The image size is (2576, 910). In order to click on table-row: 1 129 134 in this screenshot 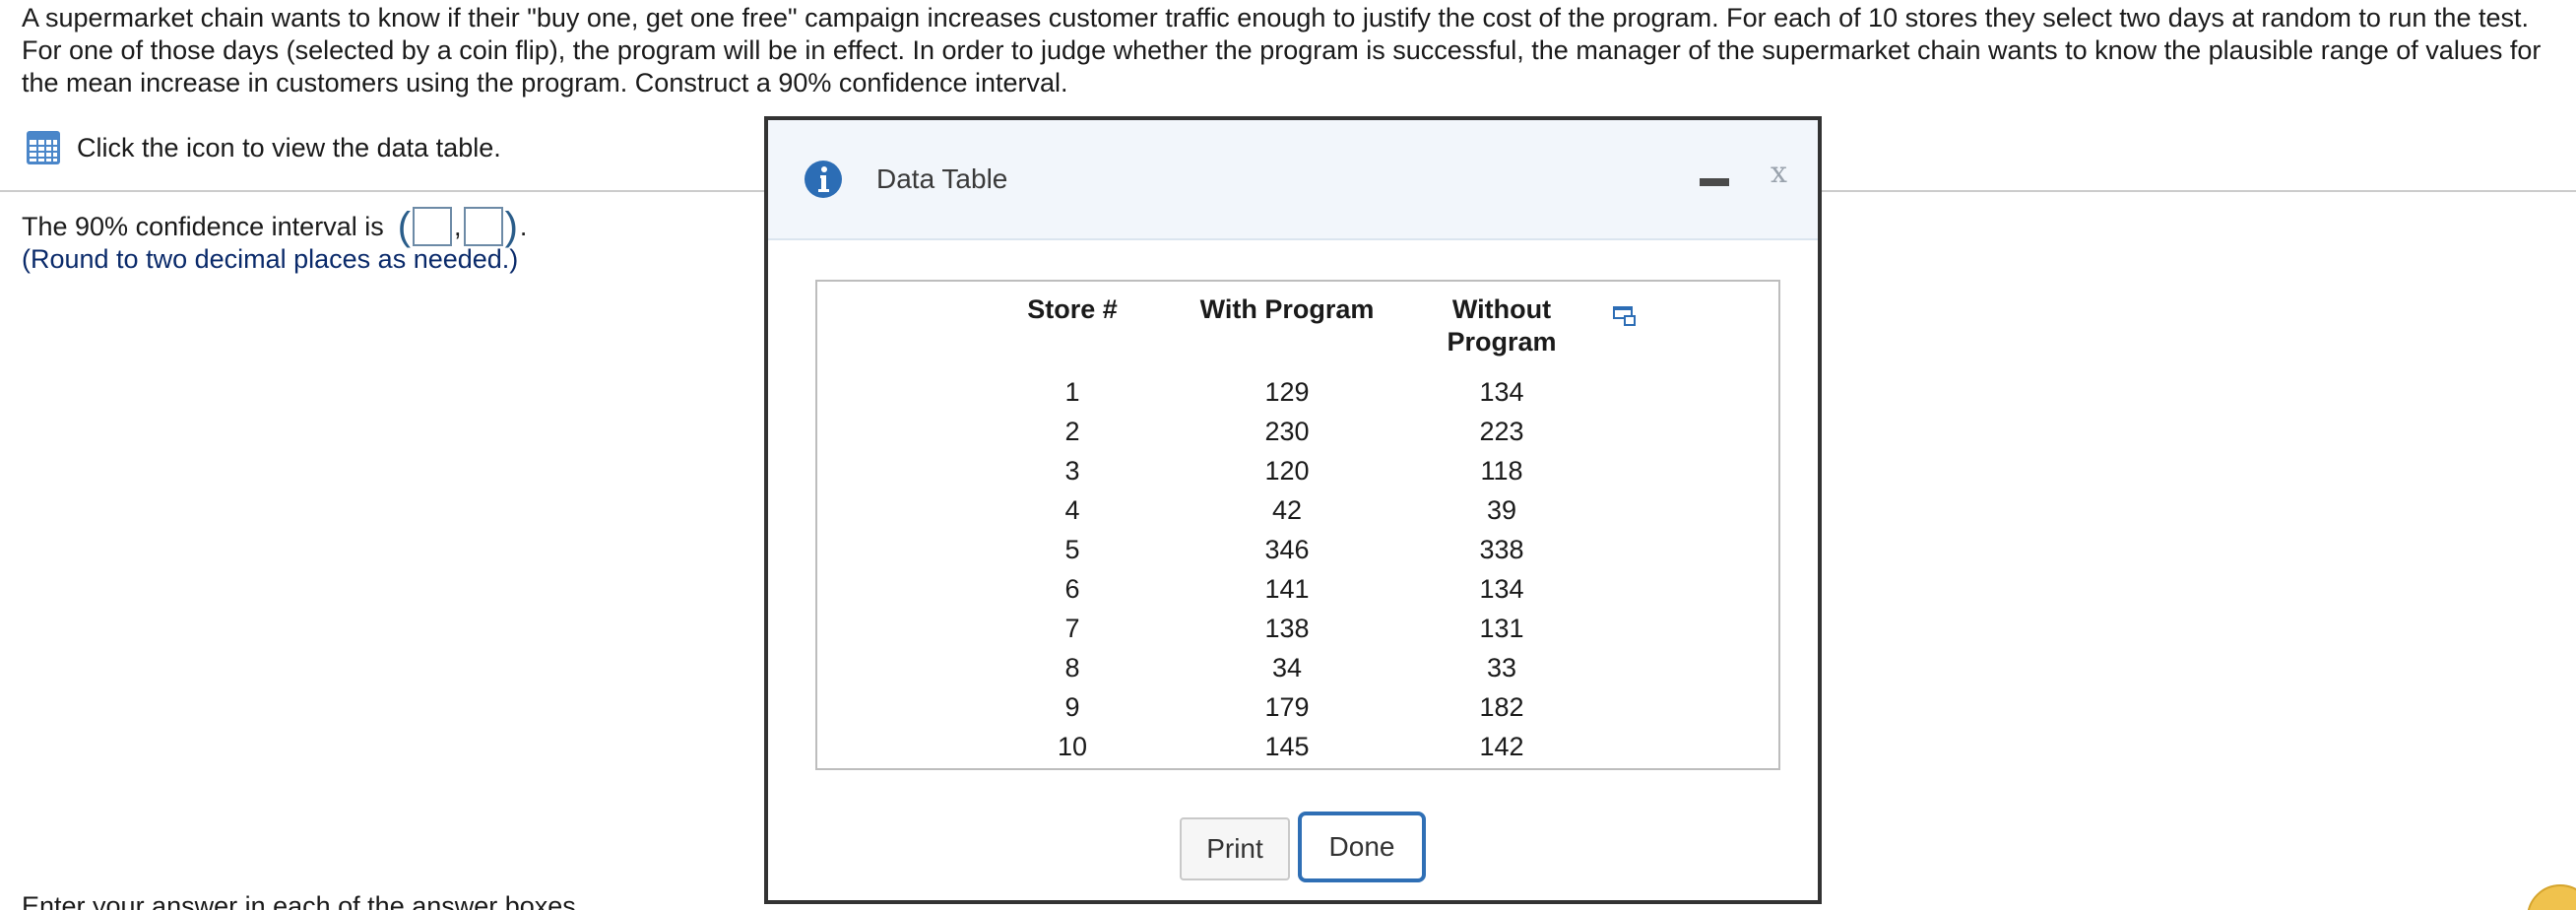, I will do `click(1287, 392)`.